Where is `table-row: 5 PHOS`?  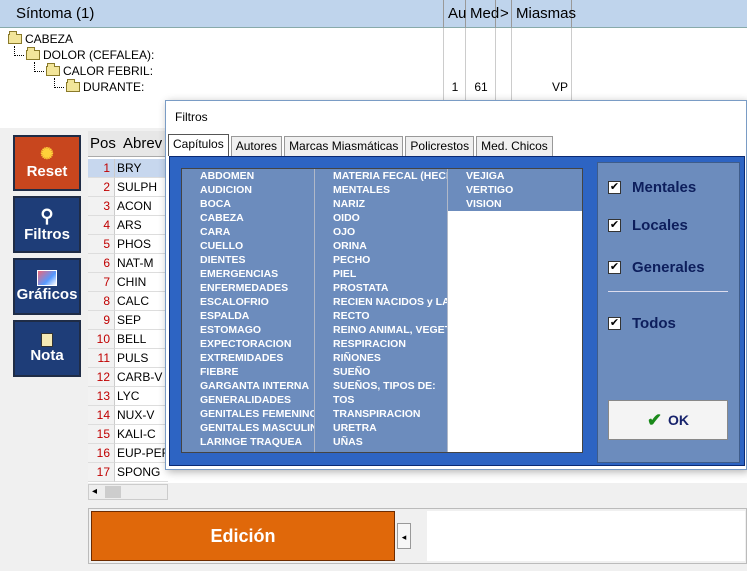
table-row: 5 PHOS is located at coordinates (128, 244).